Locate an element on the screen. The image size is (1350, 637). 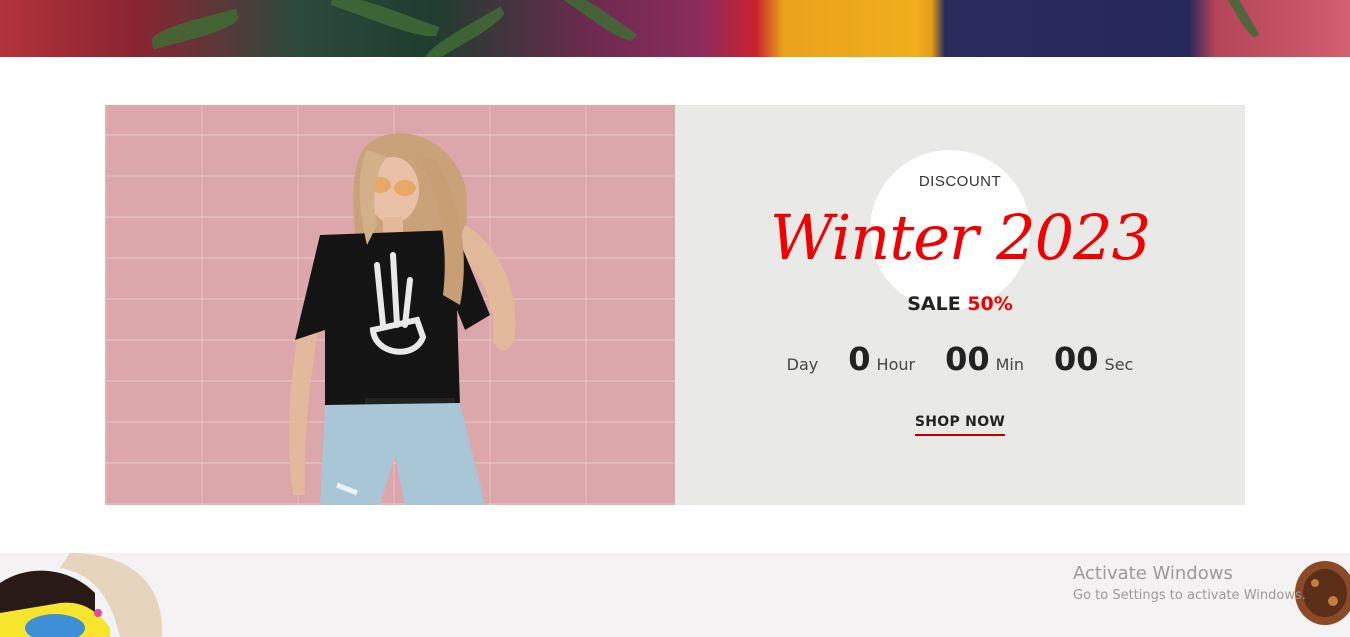
sale-label: SALE is located at coordinates (934, 304).